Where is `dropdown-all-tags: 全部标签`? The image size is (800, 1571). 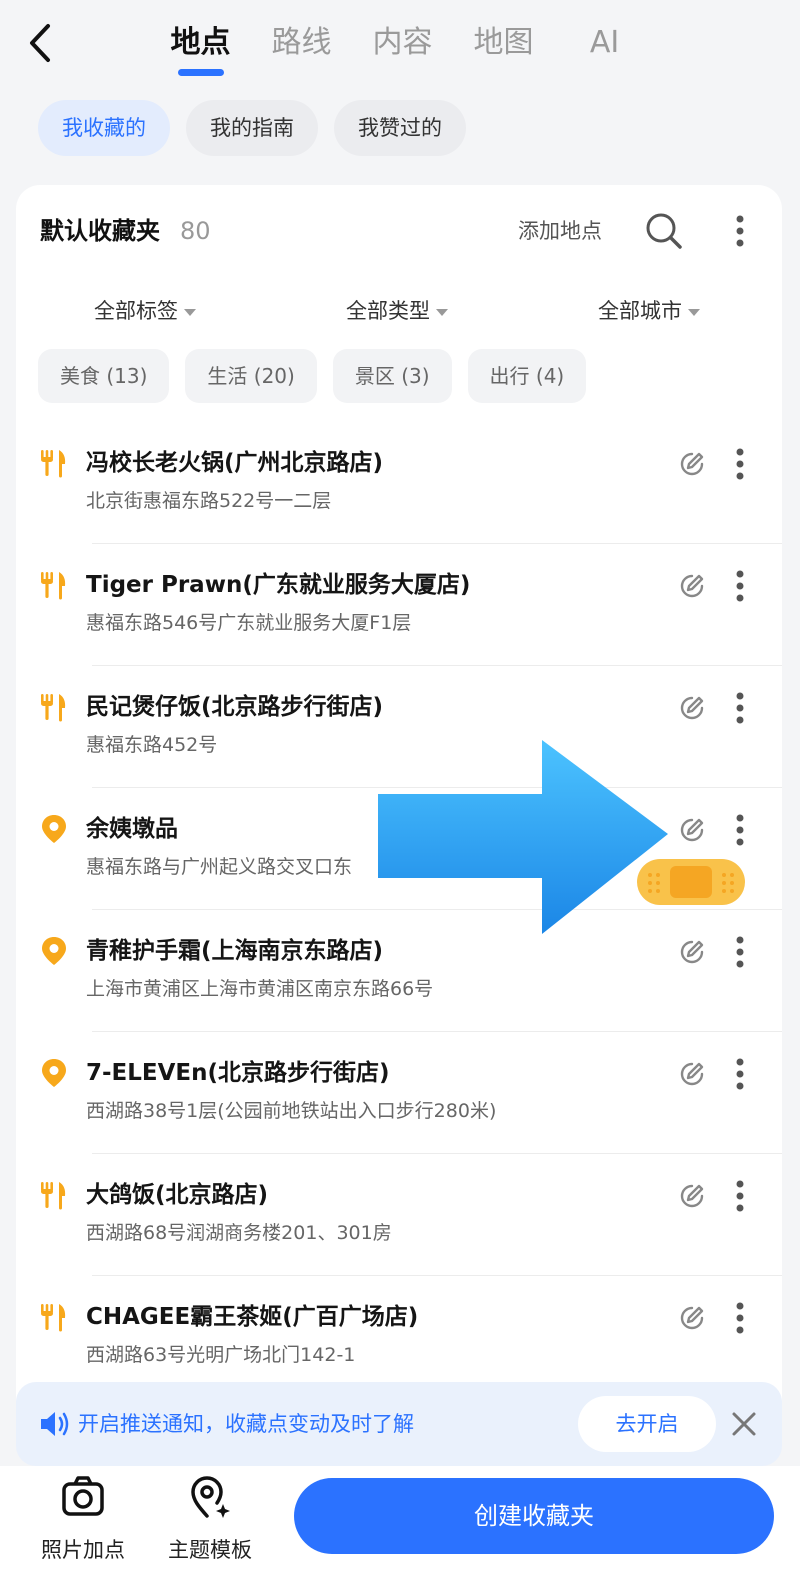 dropdown-all-tags: 全部标签 is located at coordinates (145, 311).